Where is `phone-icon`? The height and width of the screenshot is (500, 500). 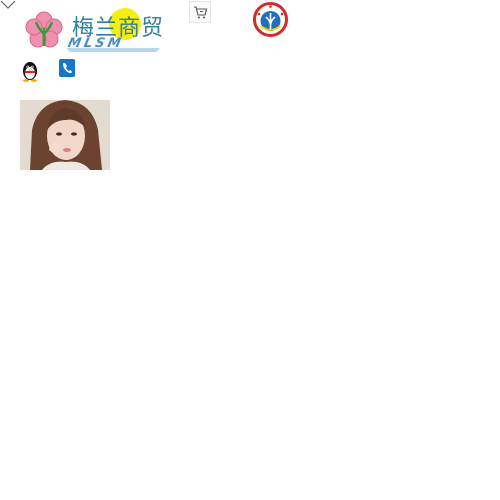
phone-icon is located at coordinates (67, 68).